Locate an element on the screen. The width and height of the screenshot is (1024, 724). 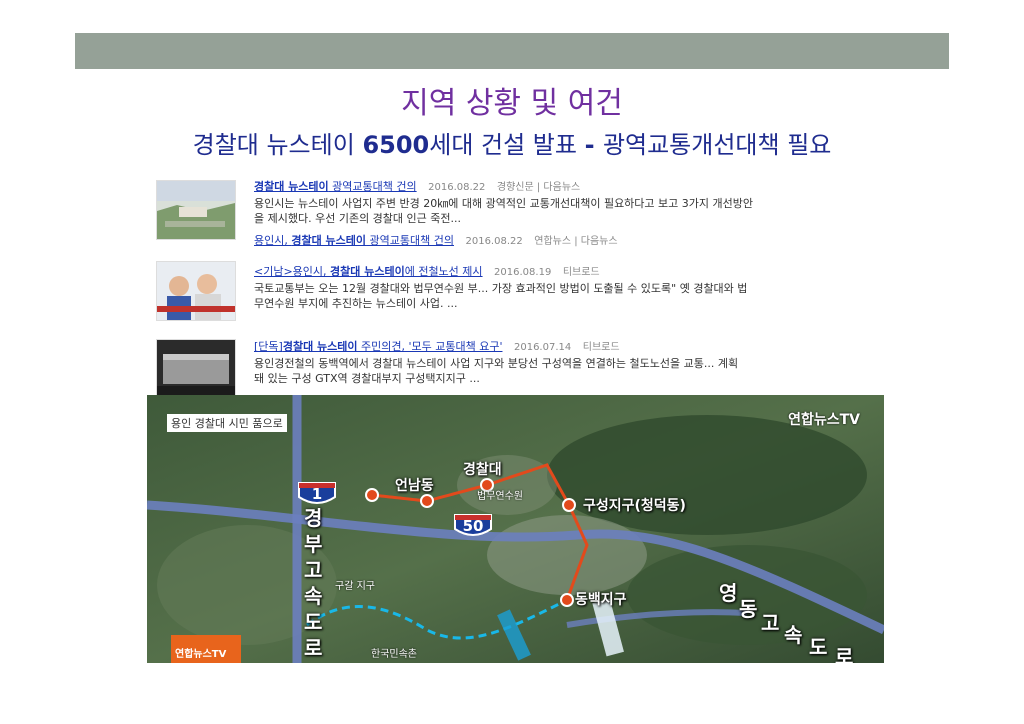
related-news-date: 2016.08.22 is located at coordinates (494, 241).